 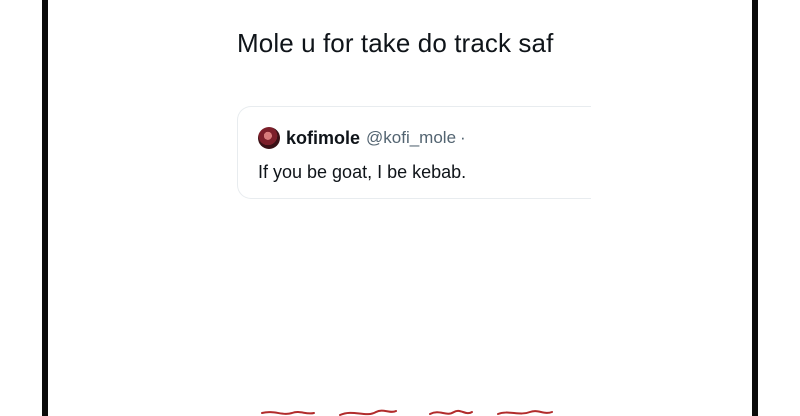 What do you see at coordinates (395, 43) in the screenshot?
I see `post-text: Mole u for take do track saf` at bounding box center [395, 43].